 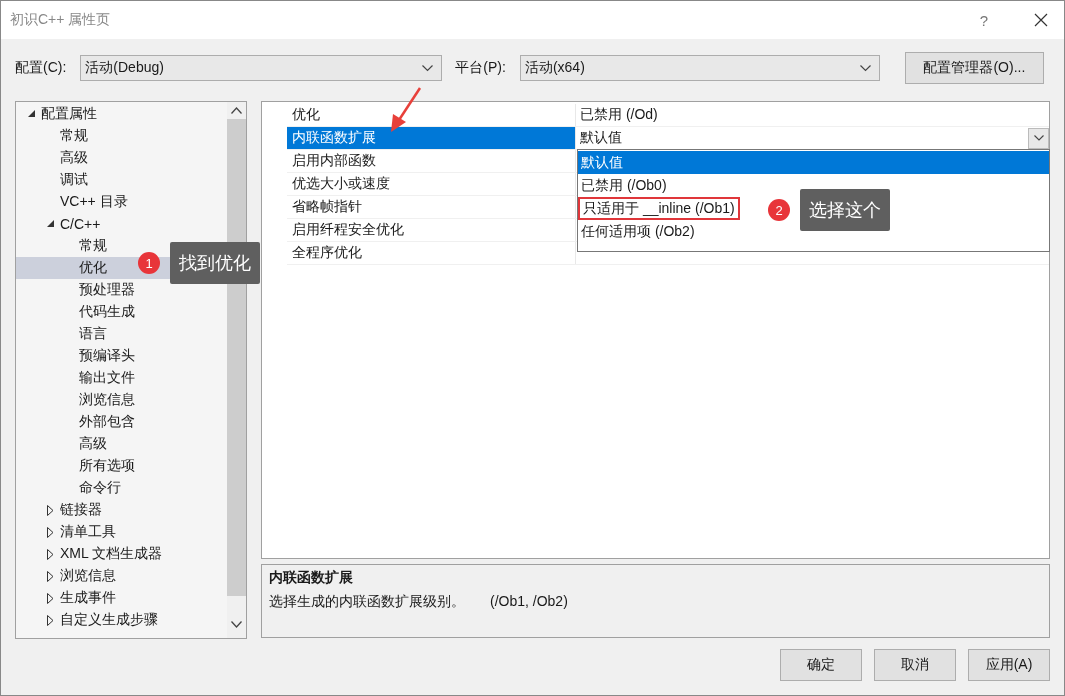 I want to click on tree-item: 生成事件, so click(x=121, y=598).